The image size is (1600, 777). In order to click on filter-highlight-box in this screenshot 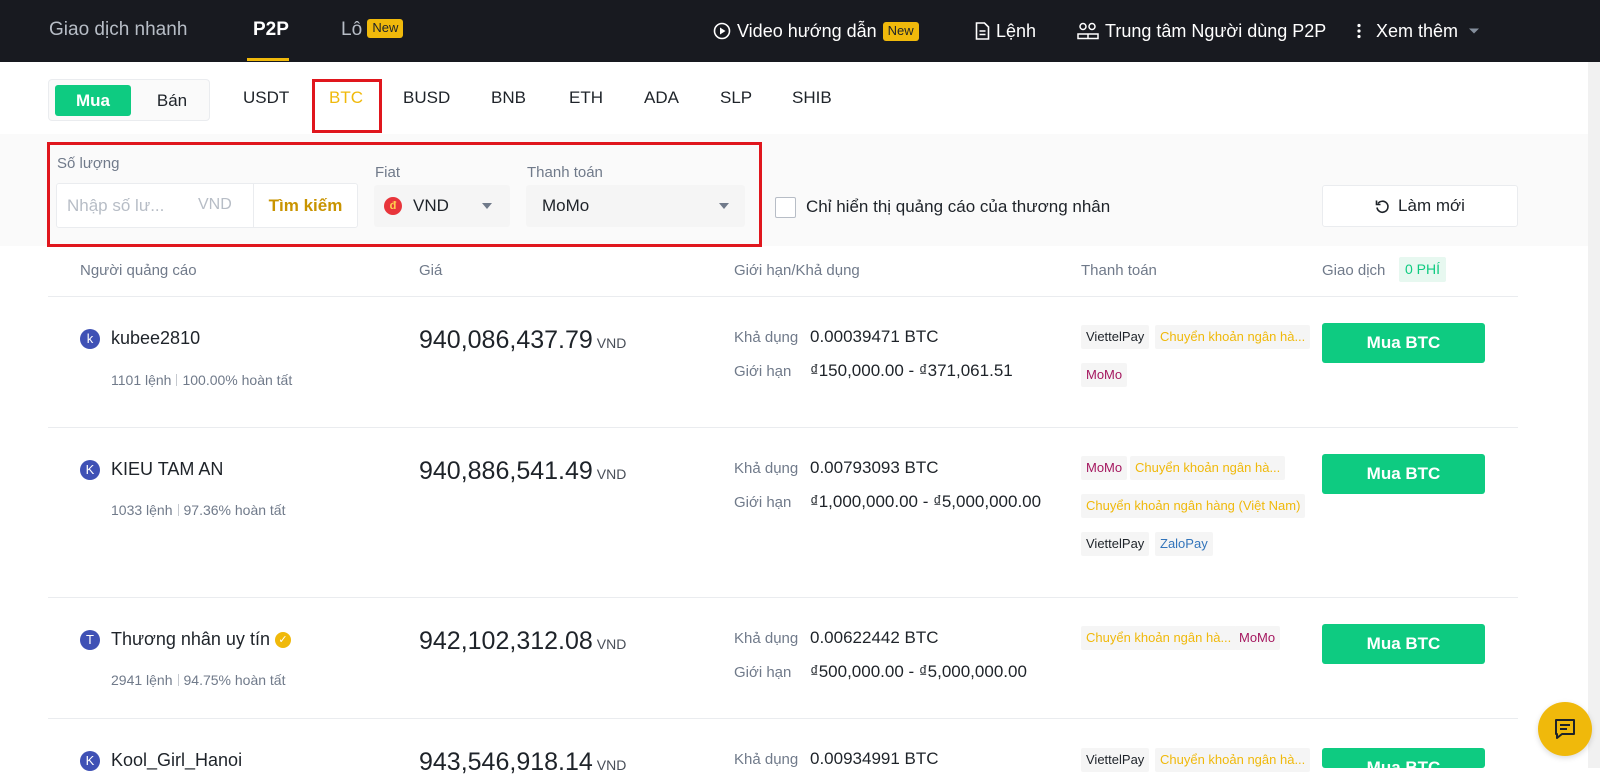, I will do `click(404, 194)`.